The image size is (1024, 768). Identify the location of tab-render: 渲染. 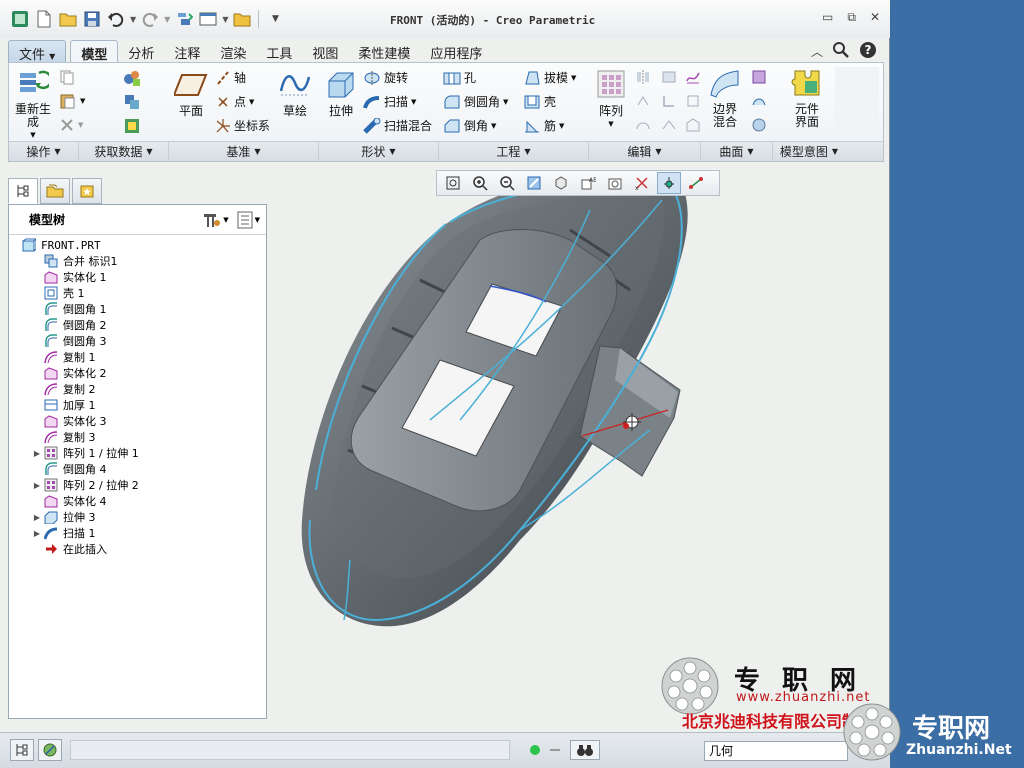
(233, 51).